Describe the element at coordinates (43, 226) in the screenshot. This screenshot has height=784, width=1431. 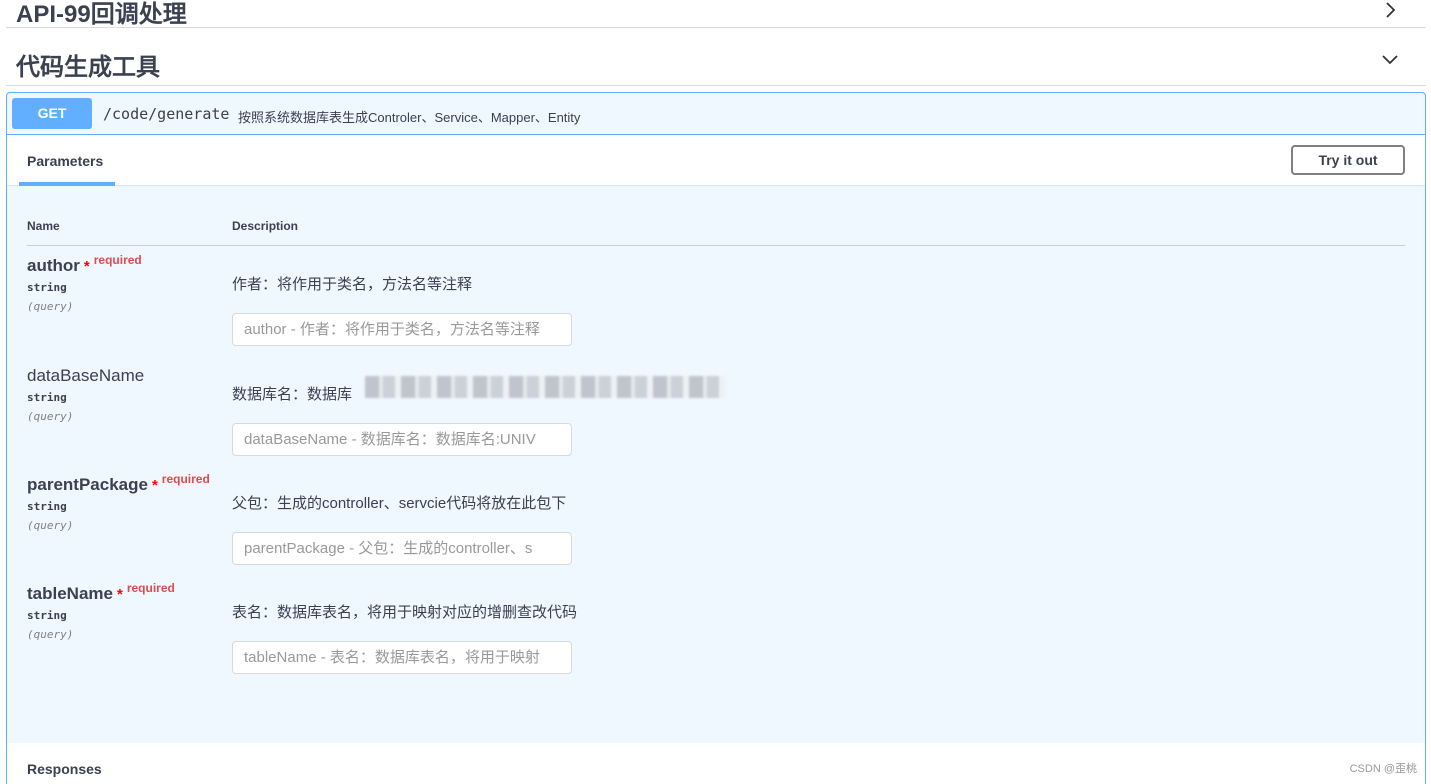
I see `column-header-name: Name` at that location.